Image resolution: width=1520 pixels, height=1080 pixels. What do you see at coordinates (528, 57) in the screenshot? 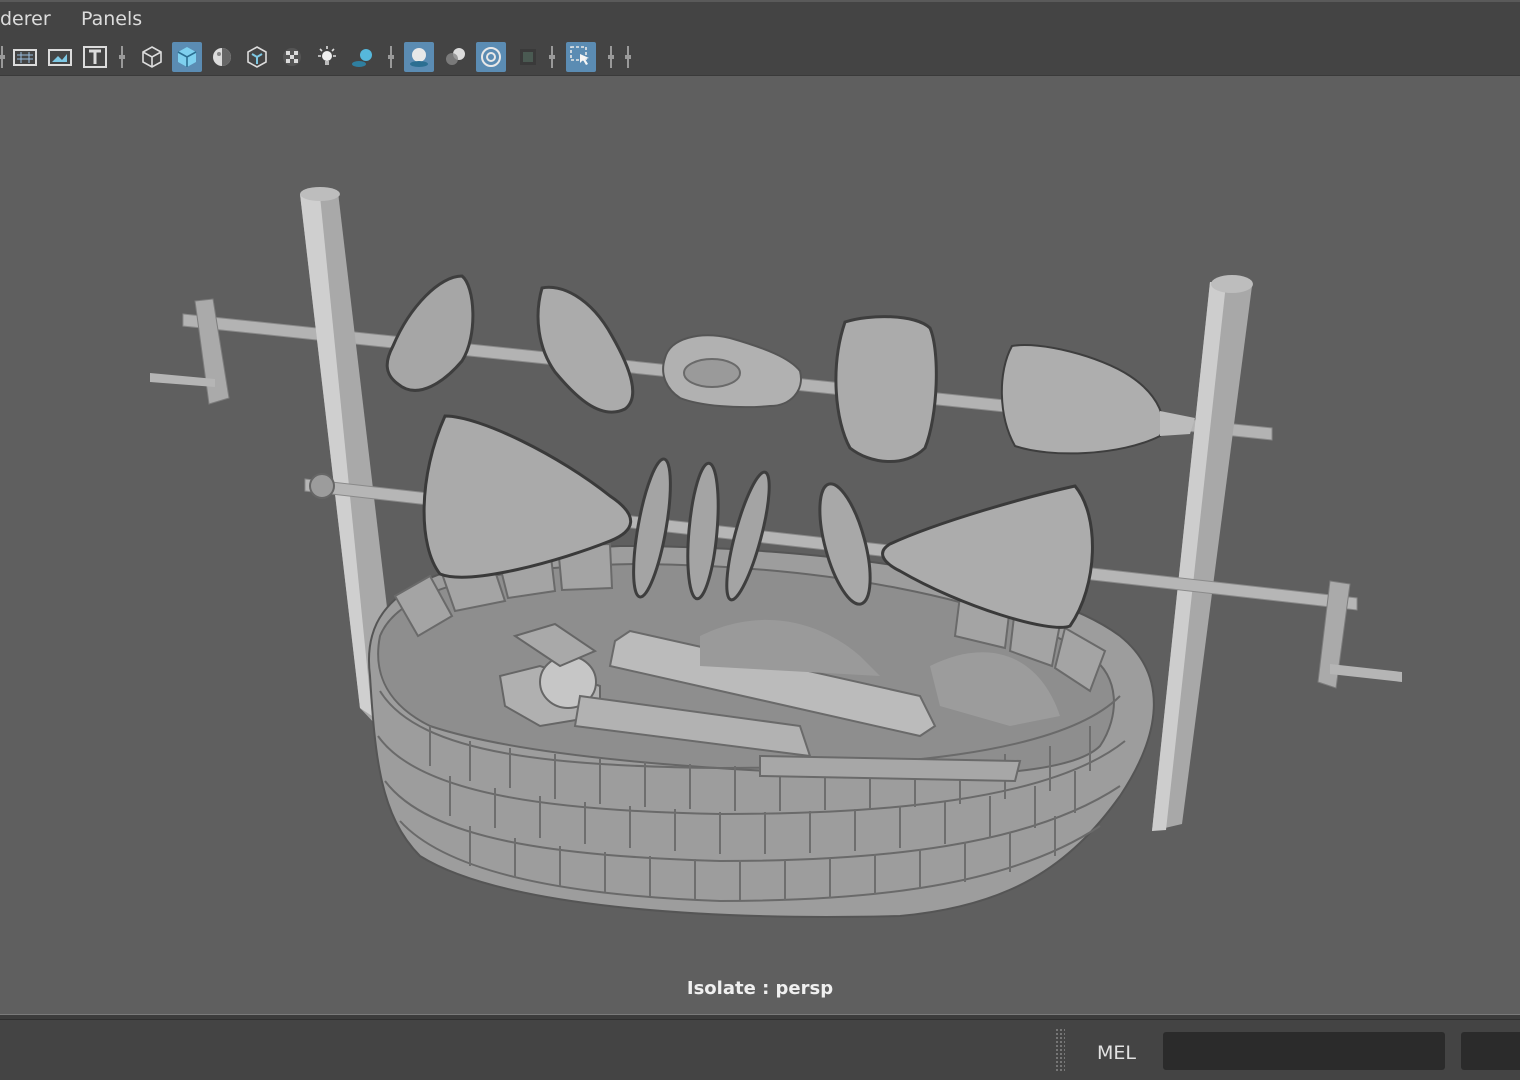
I see `xray-icon` at bounding box center [528, 57].